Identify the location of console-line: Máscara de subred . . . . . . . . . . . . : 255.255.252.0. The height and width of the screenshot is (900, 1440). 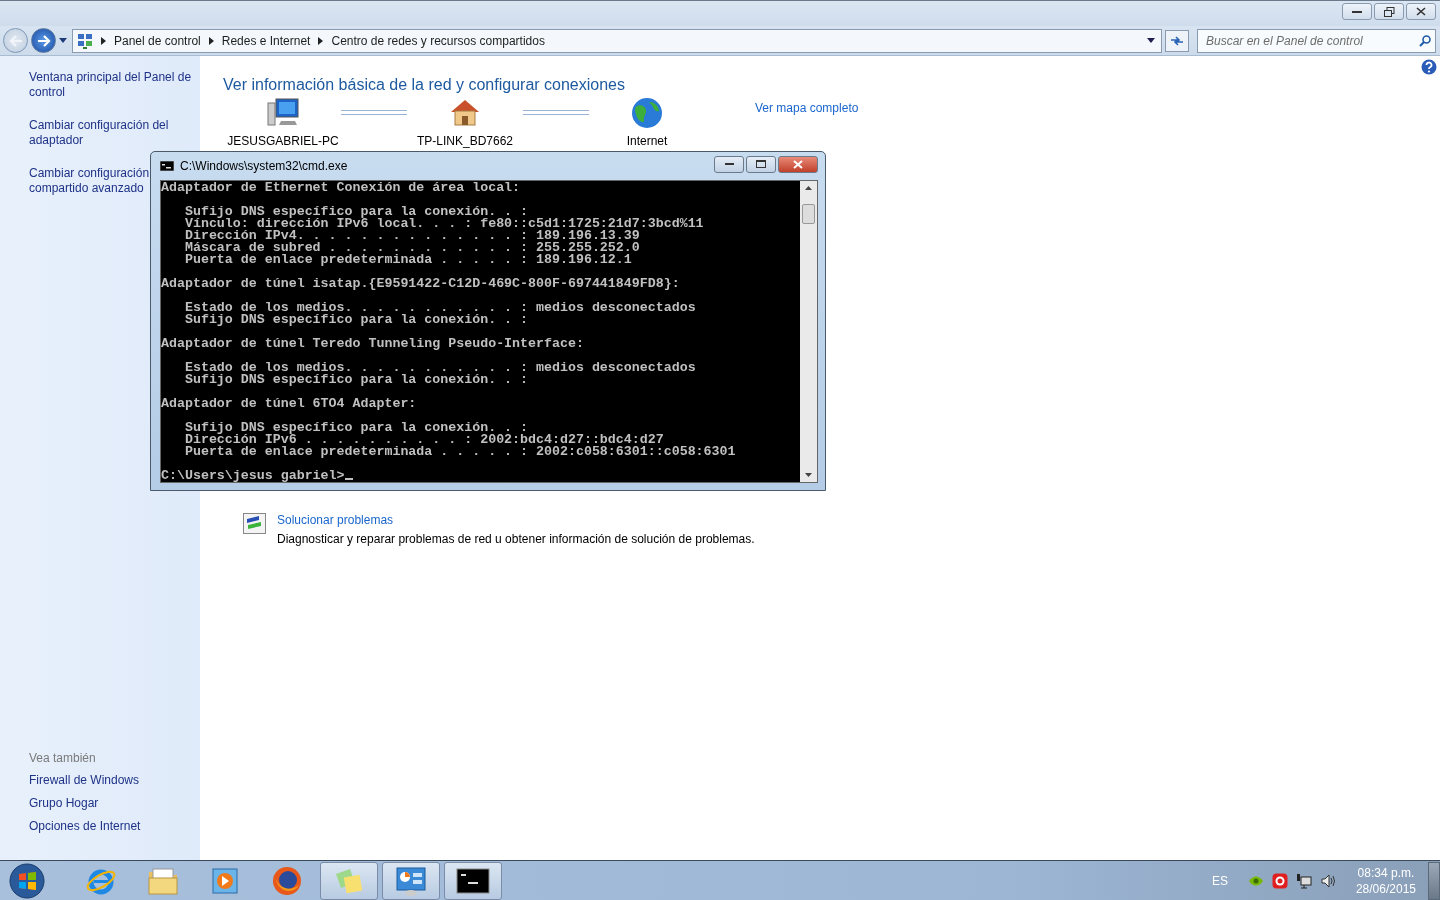
(412, 248).